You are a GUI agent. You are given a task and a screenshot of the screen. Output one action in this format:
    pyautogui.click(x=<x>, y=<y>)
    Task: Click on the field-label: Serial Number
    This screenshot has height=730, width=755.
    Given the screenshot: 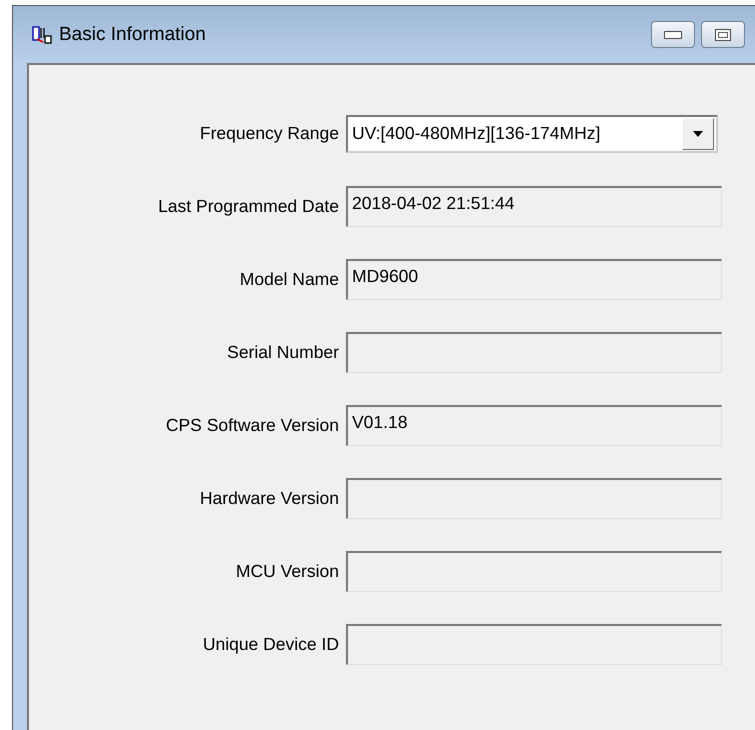 What is the action you would take?
    pyautogui.click(x=282, y=352)
    